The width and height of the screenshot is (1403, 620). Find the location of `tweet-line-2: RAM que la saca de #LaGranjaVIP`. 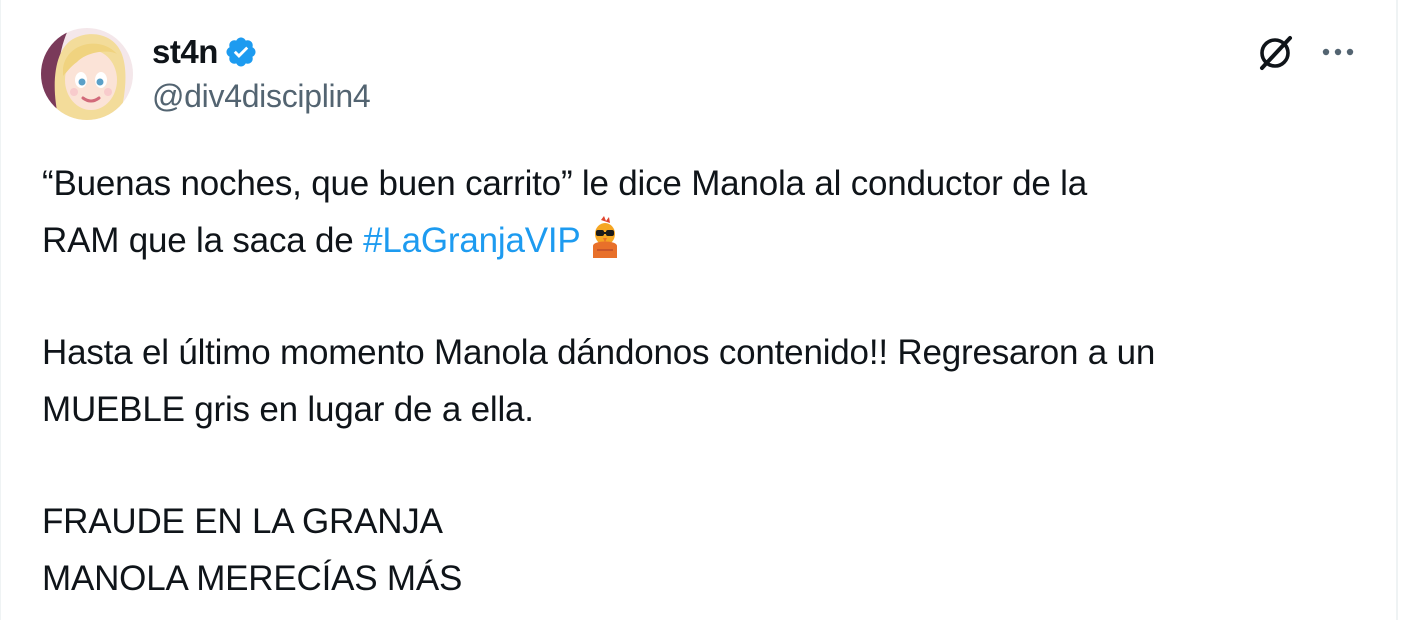

tweet-line-2: RAM que la saca de #LaGranjaVIP is located at coordinates (712, 241).